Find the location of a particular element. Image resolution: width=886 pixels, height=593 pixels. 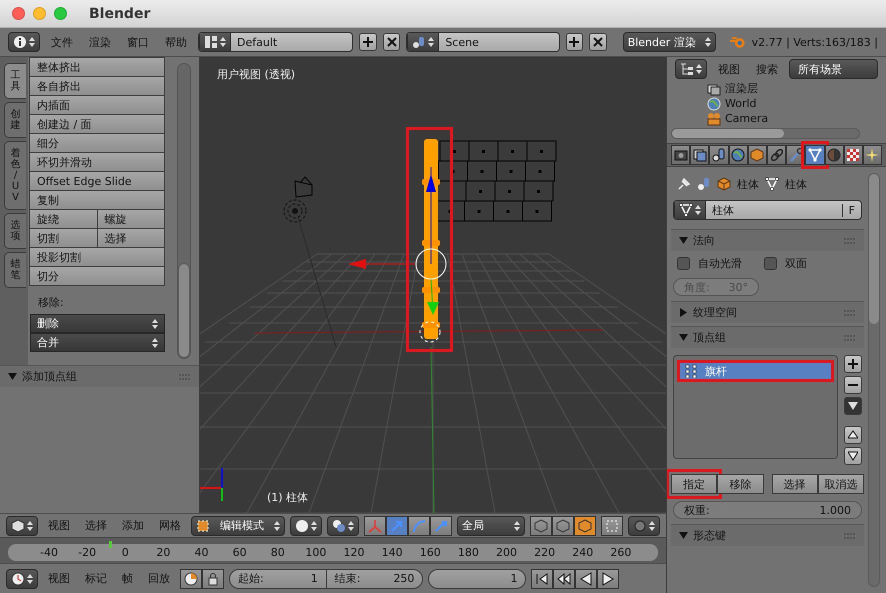

rewind-button is located at coordinates (564, 578).